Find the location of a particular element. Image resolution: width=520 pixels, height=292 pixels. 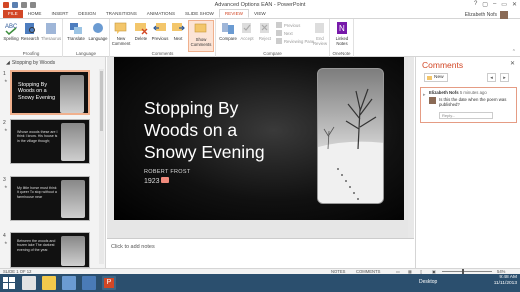

compare-button: Compare is located at coordinates (228, 31).